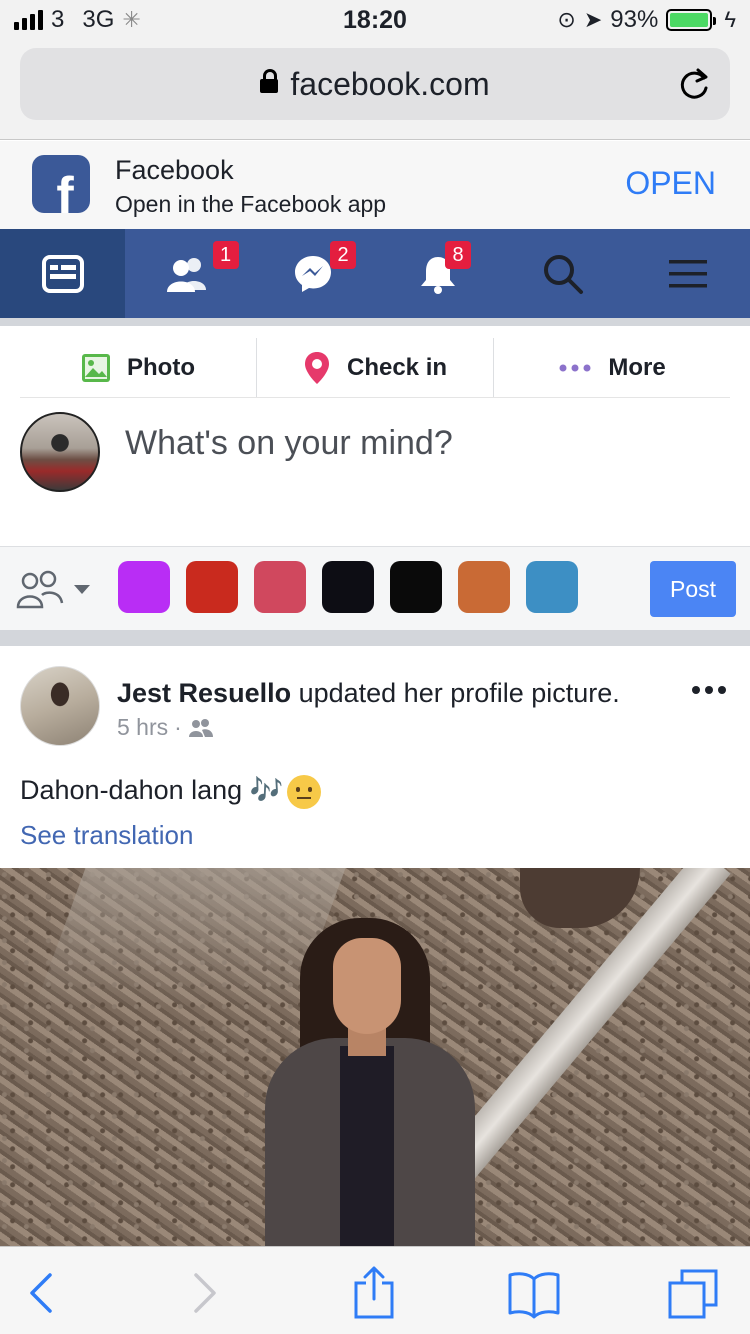 The image size is (750, 1334). What do you see at coordinates (458, 255) in the screenshot?
I see `notifications-badge: 8` at bounding box center [458, 255].